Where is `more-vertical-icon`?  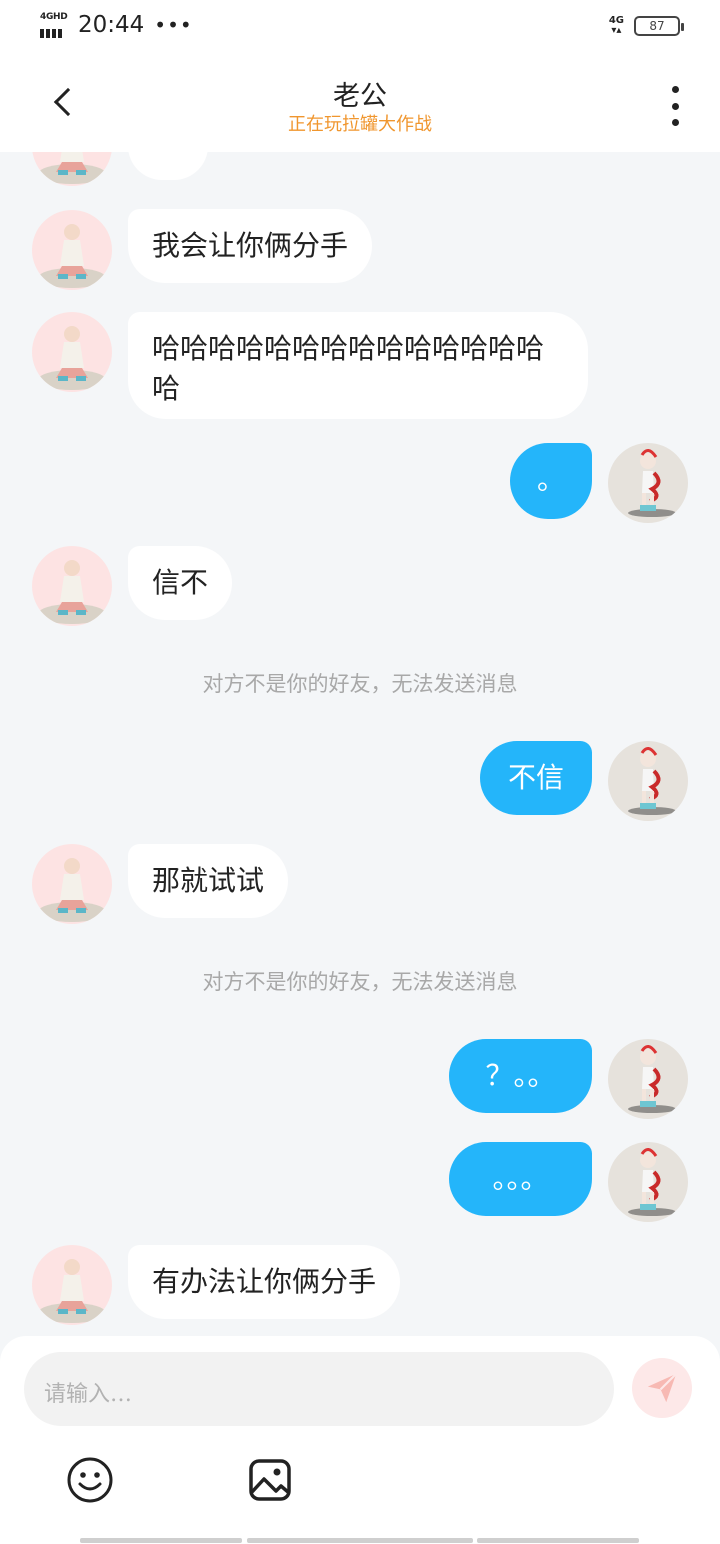
more-vertical-icon is located at coordinates (675, 89).